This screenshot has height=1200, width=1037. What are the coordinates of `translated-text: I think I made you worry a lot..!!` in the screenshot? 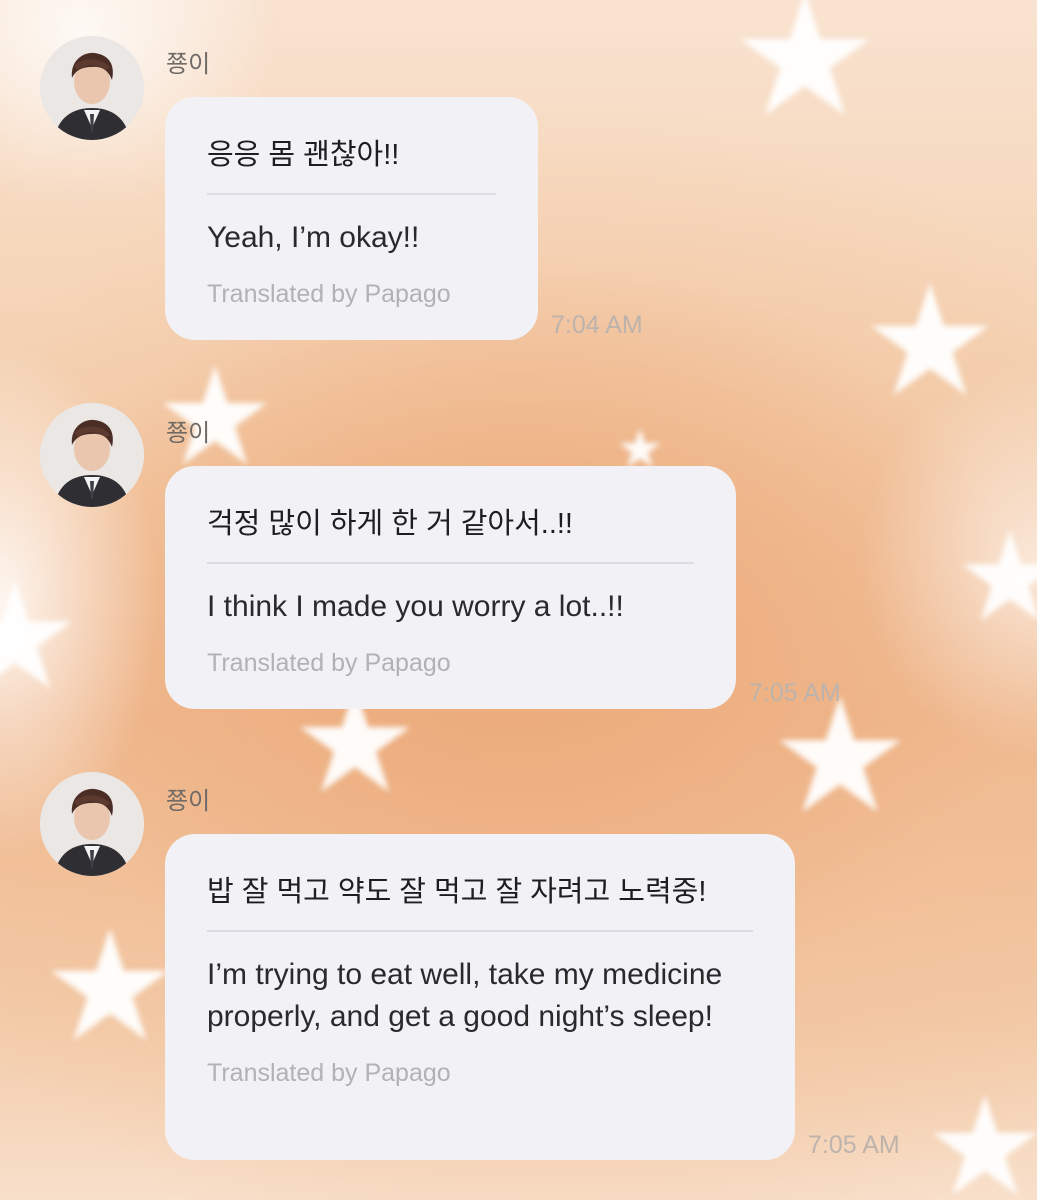 It's located at (415, 606).